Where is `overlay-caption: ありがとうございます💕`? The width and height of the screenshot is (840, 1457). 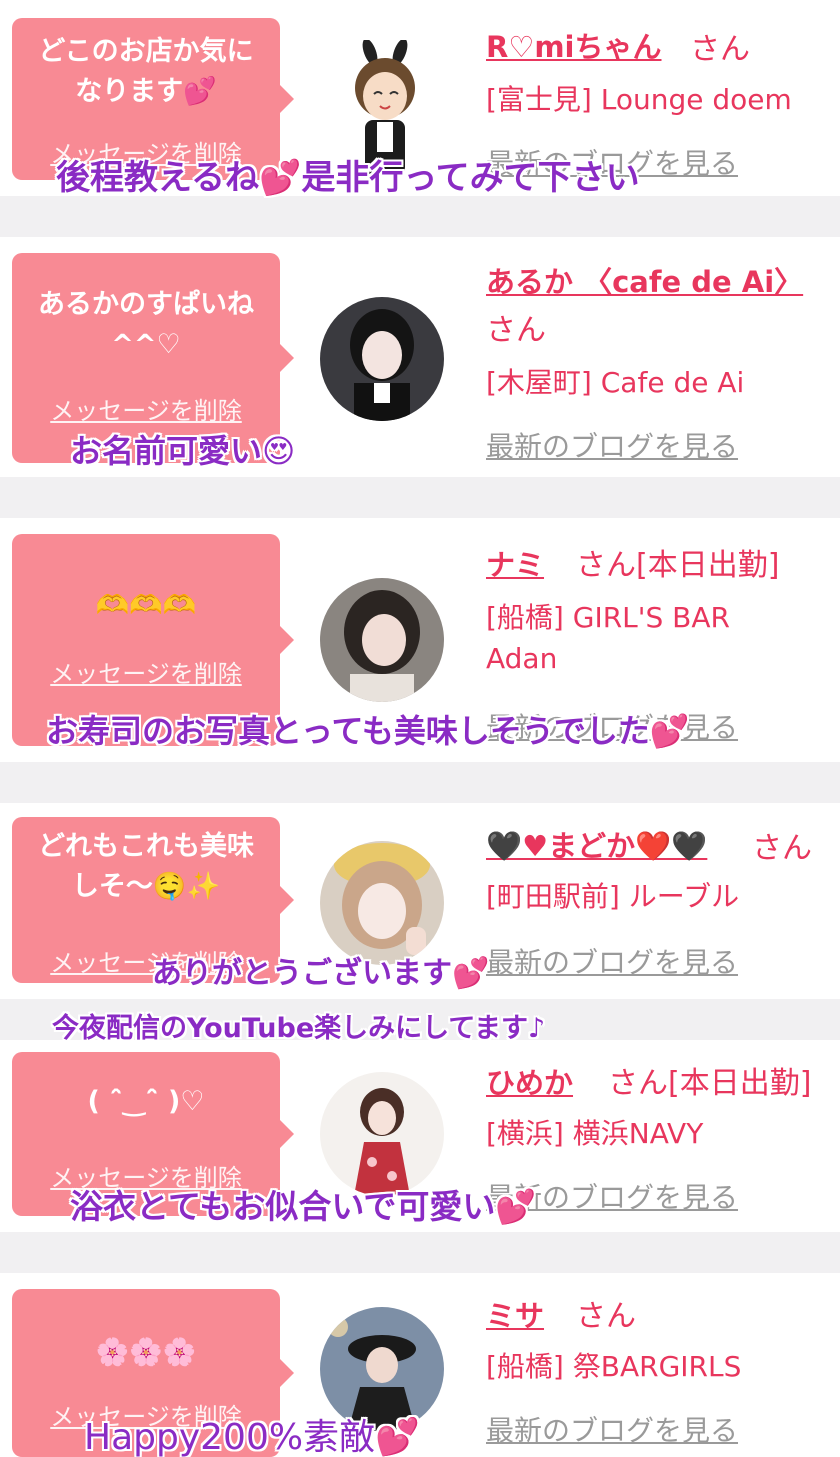
overlay-caption: ありがとうございます💕 is located at coordinates (321, 973).